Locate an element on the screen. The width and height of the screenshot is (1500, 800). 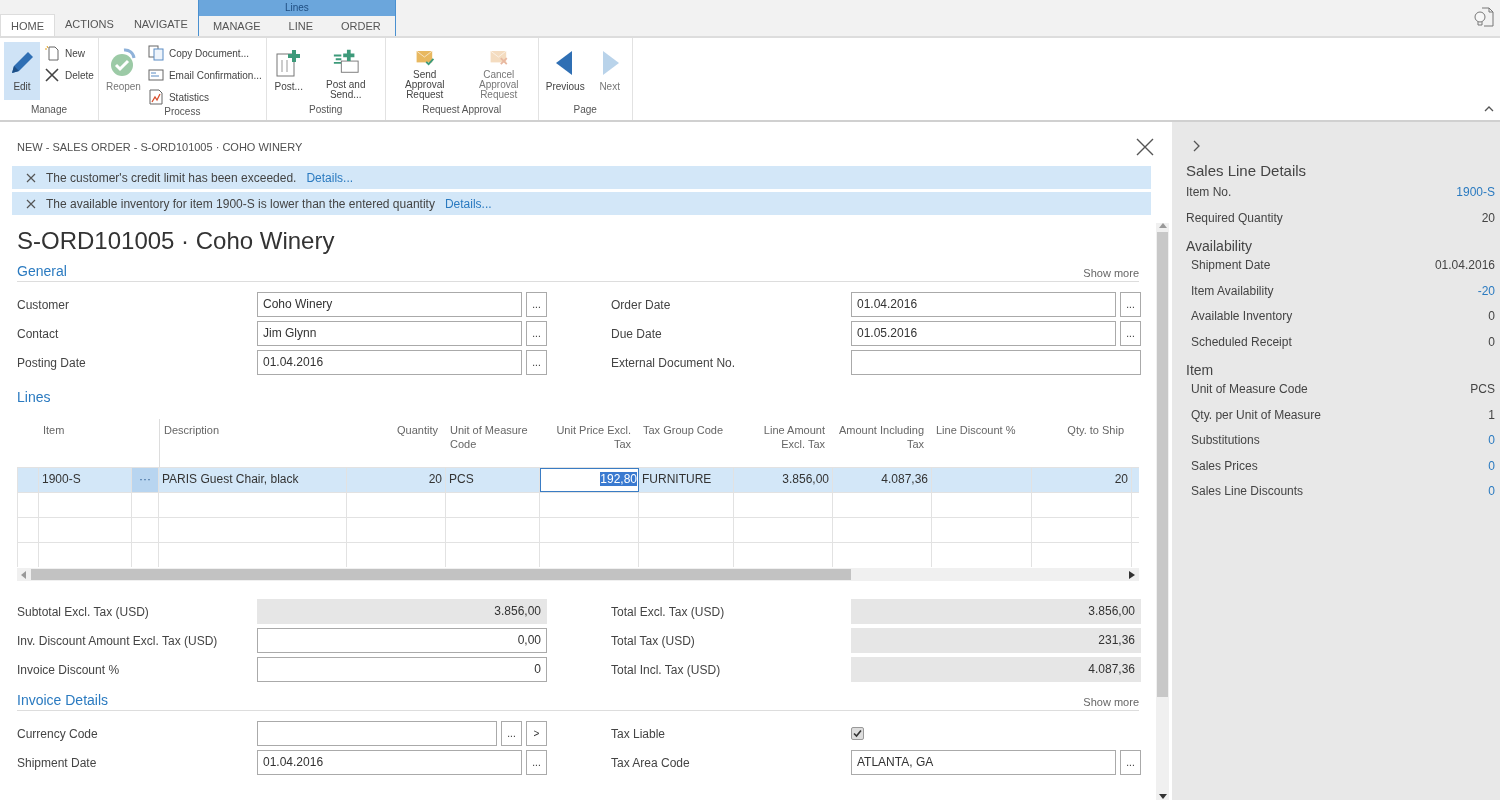
notification-text: The customer's credit limit has been exceeded. is located at coordinates (171, 177).